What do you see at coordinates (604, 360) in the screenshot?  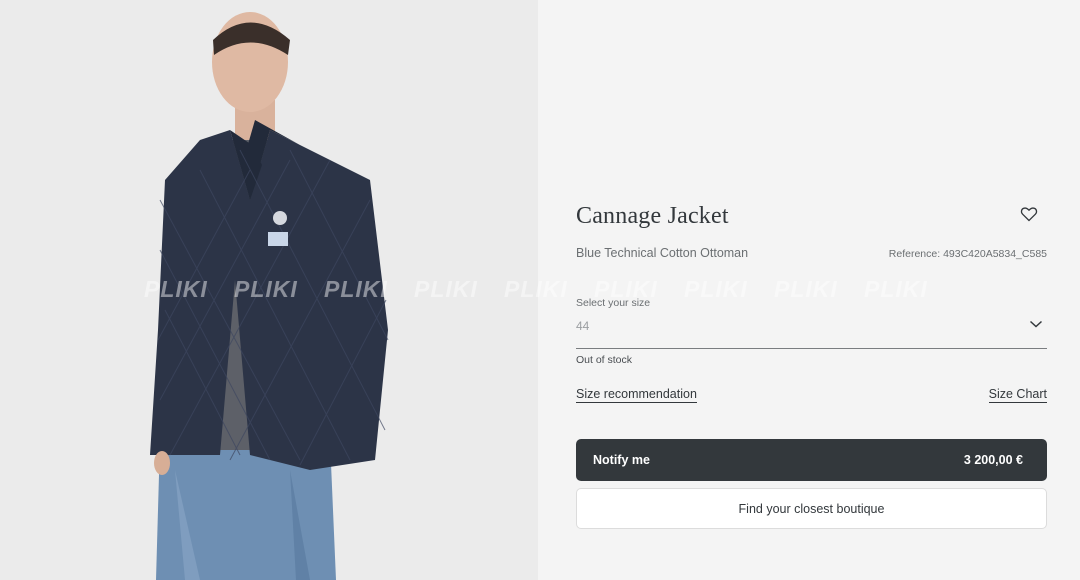 I see `stock-status: Out of stock` at bounding box center [604, 360].